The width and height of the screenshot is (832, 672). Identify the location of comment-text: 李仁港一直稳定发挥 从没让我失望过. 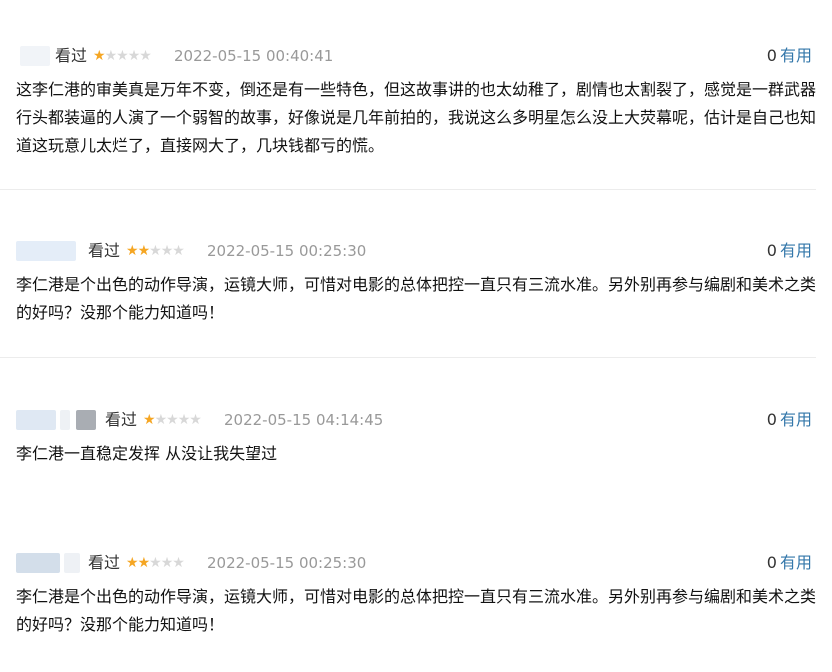
(147, 453).